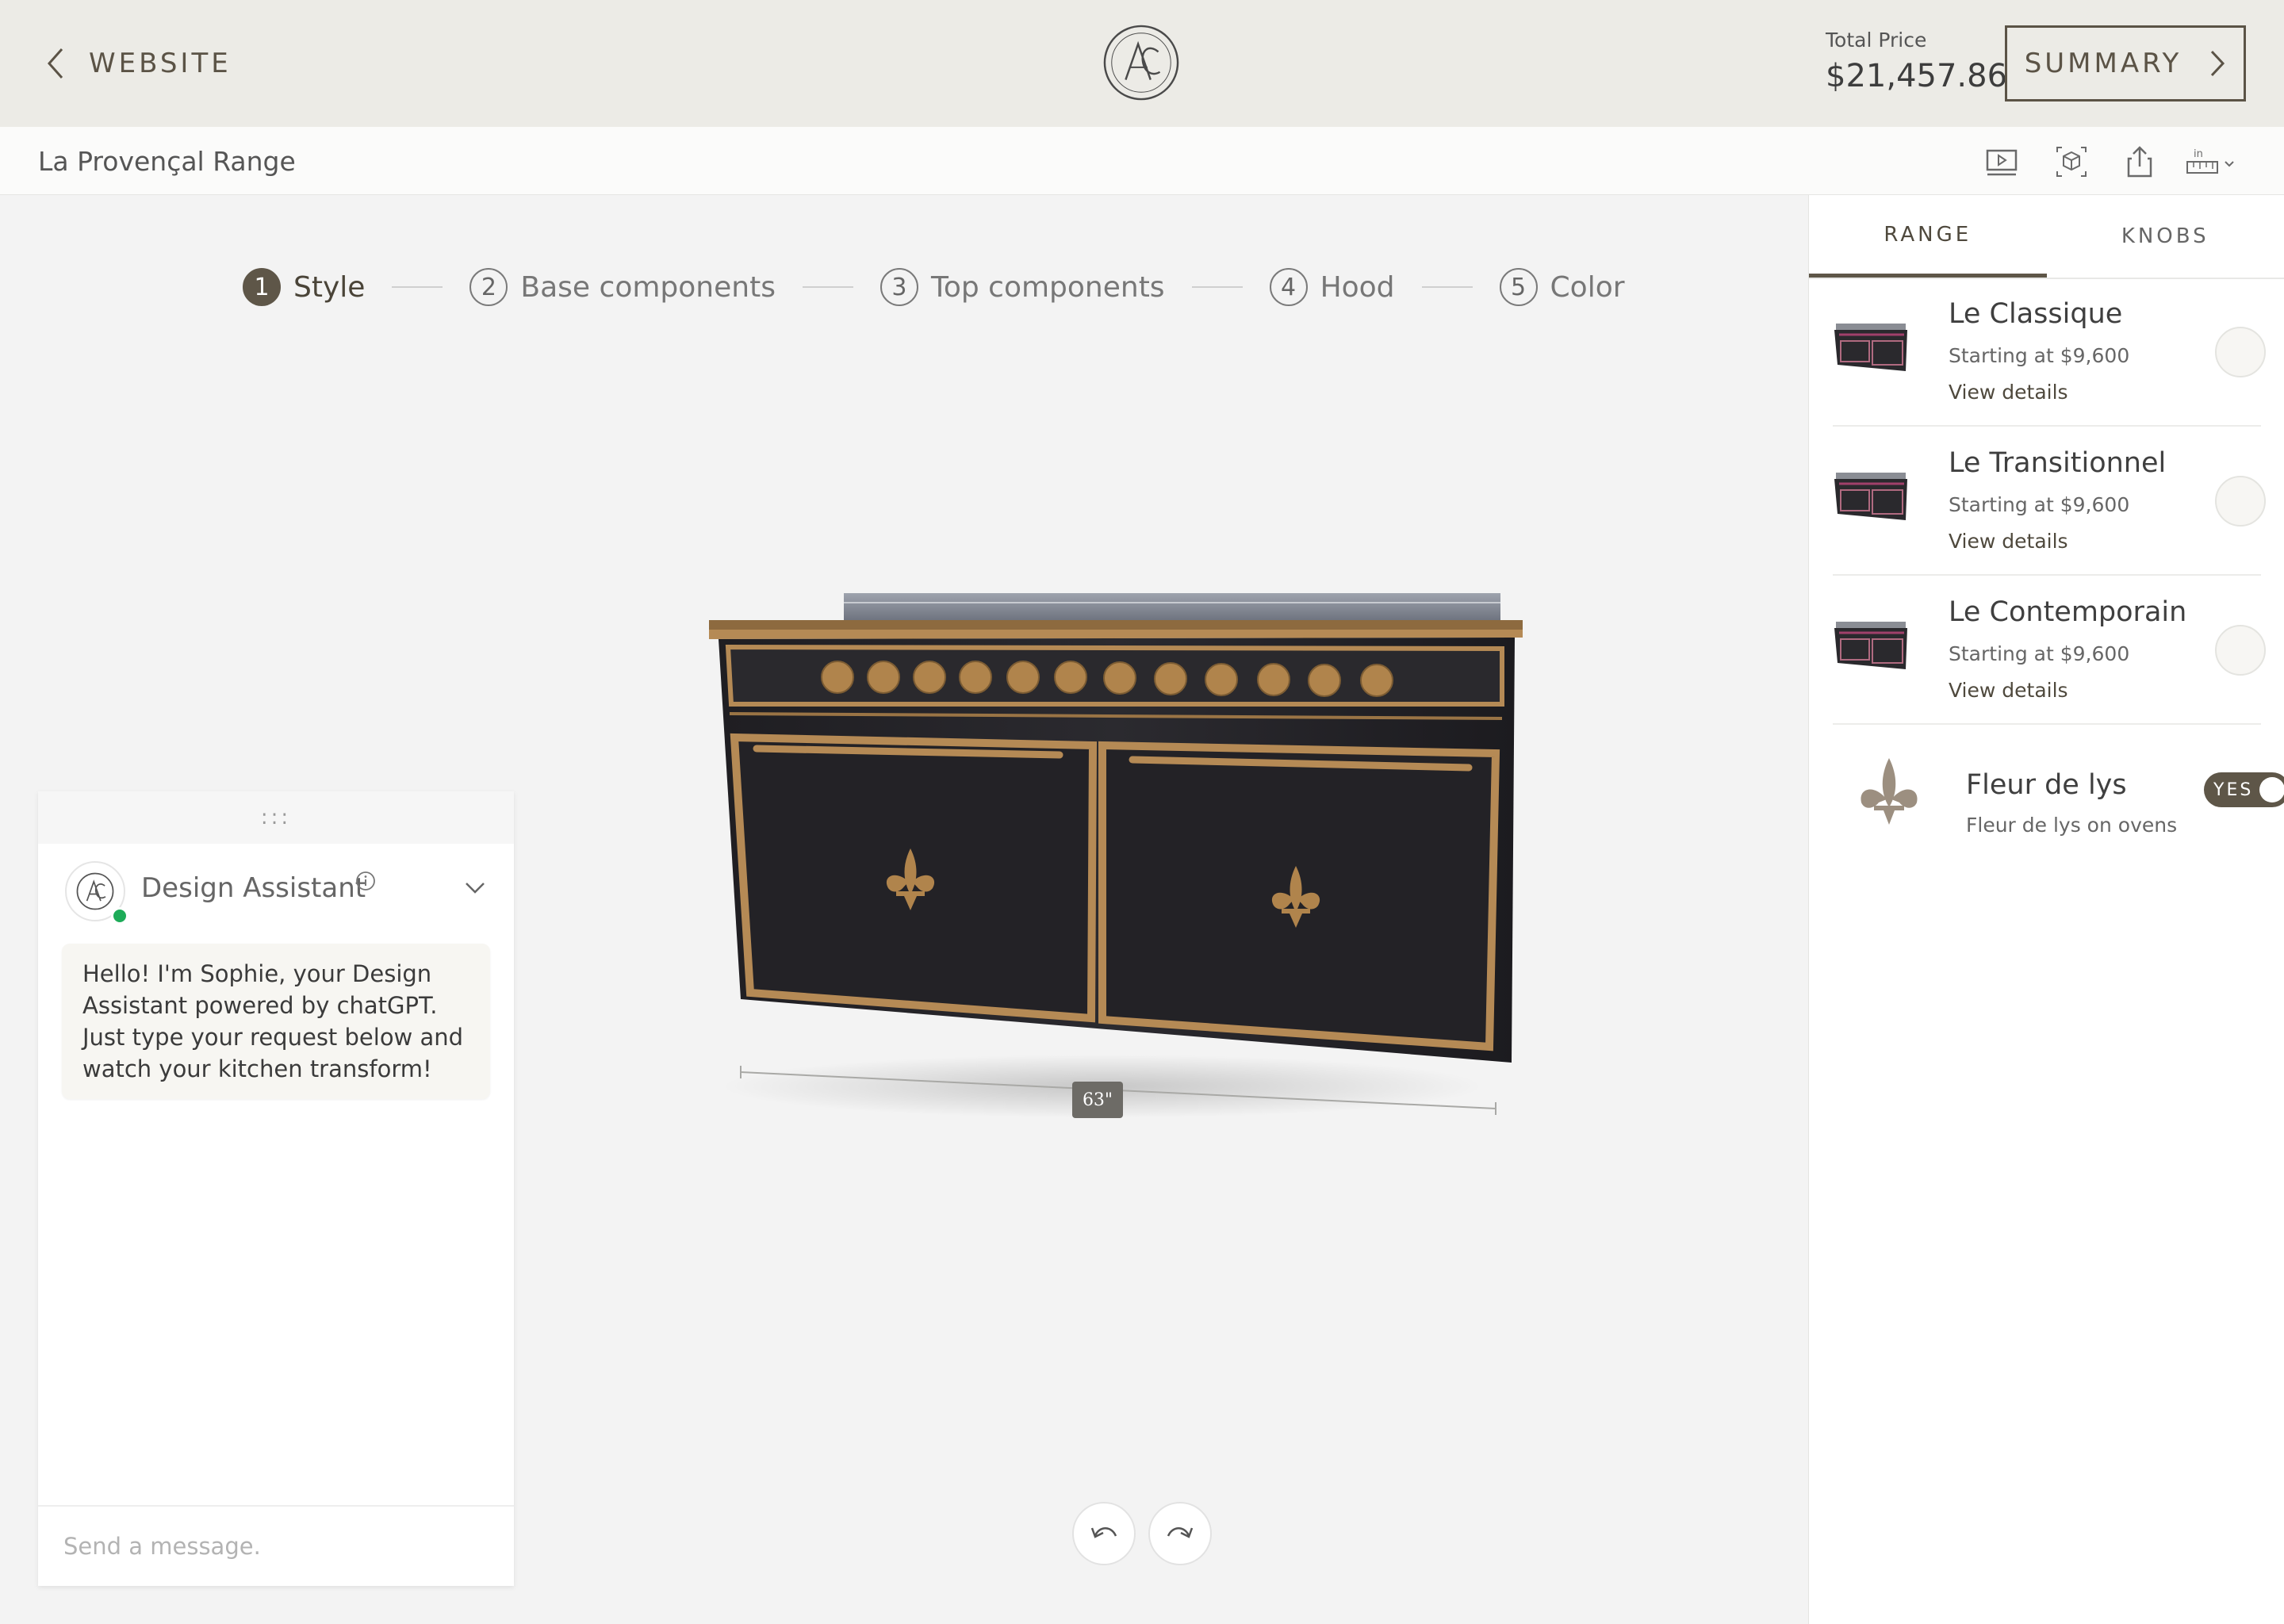 The image size is (2284, 1624). What do you see at coordinates (365, 881) in the screenshot?
I see `info-icon` at bounding box center [365, 881].